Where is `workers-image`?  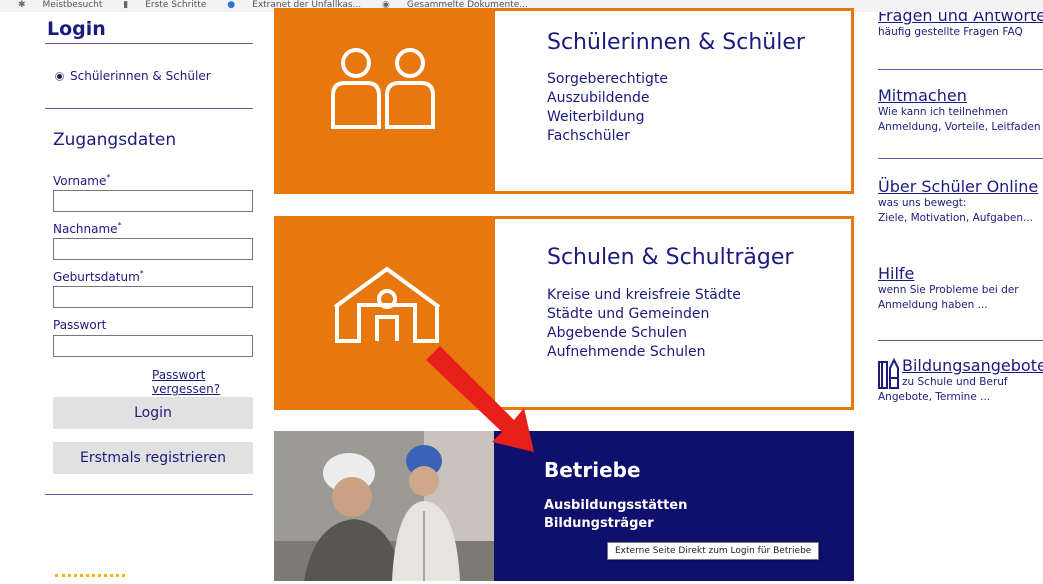 workers-image is located at coordinates (384, 506).